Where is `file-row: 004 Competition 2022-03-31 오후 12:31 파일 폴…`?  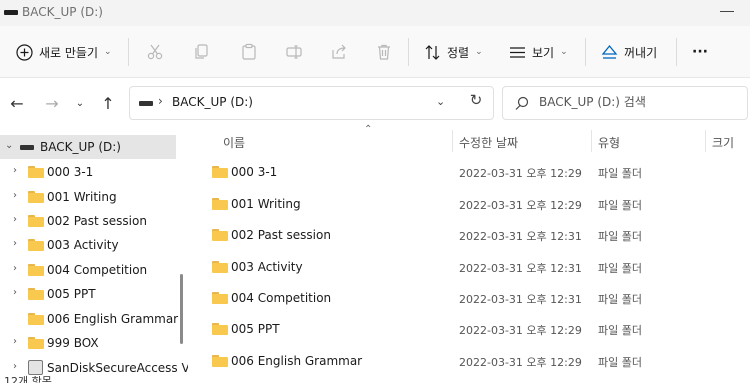 file-row: 004 Competition 2022-03-31 오후 12:31 파일 폴… is located at coordinates (469, 297).